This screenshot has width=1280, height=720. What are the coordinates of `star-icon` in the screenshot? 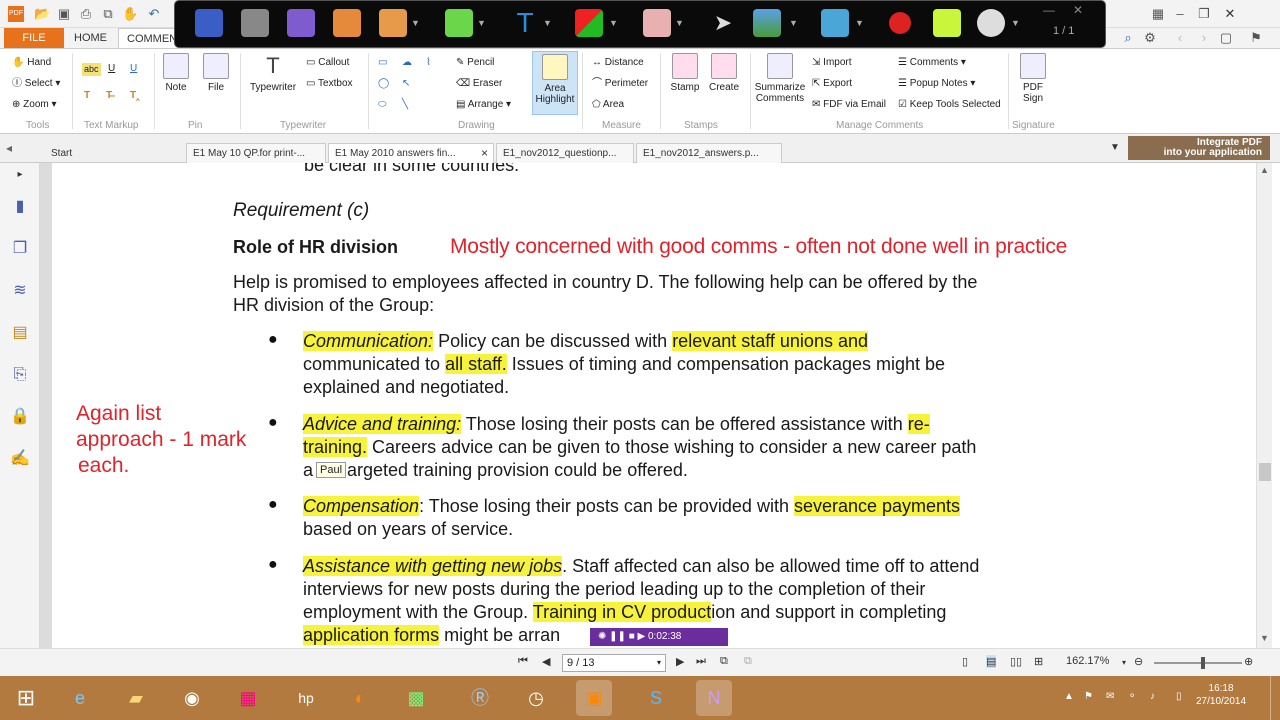 It's located at (209, 23).